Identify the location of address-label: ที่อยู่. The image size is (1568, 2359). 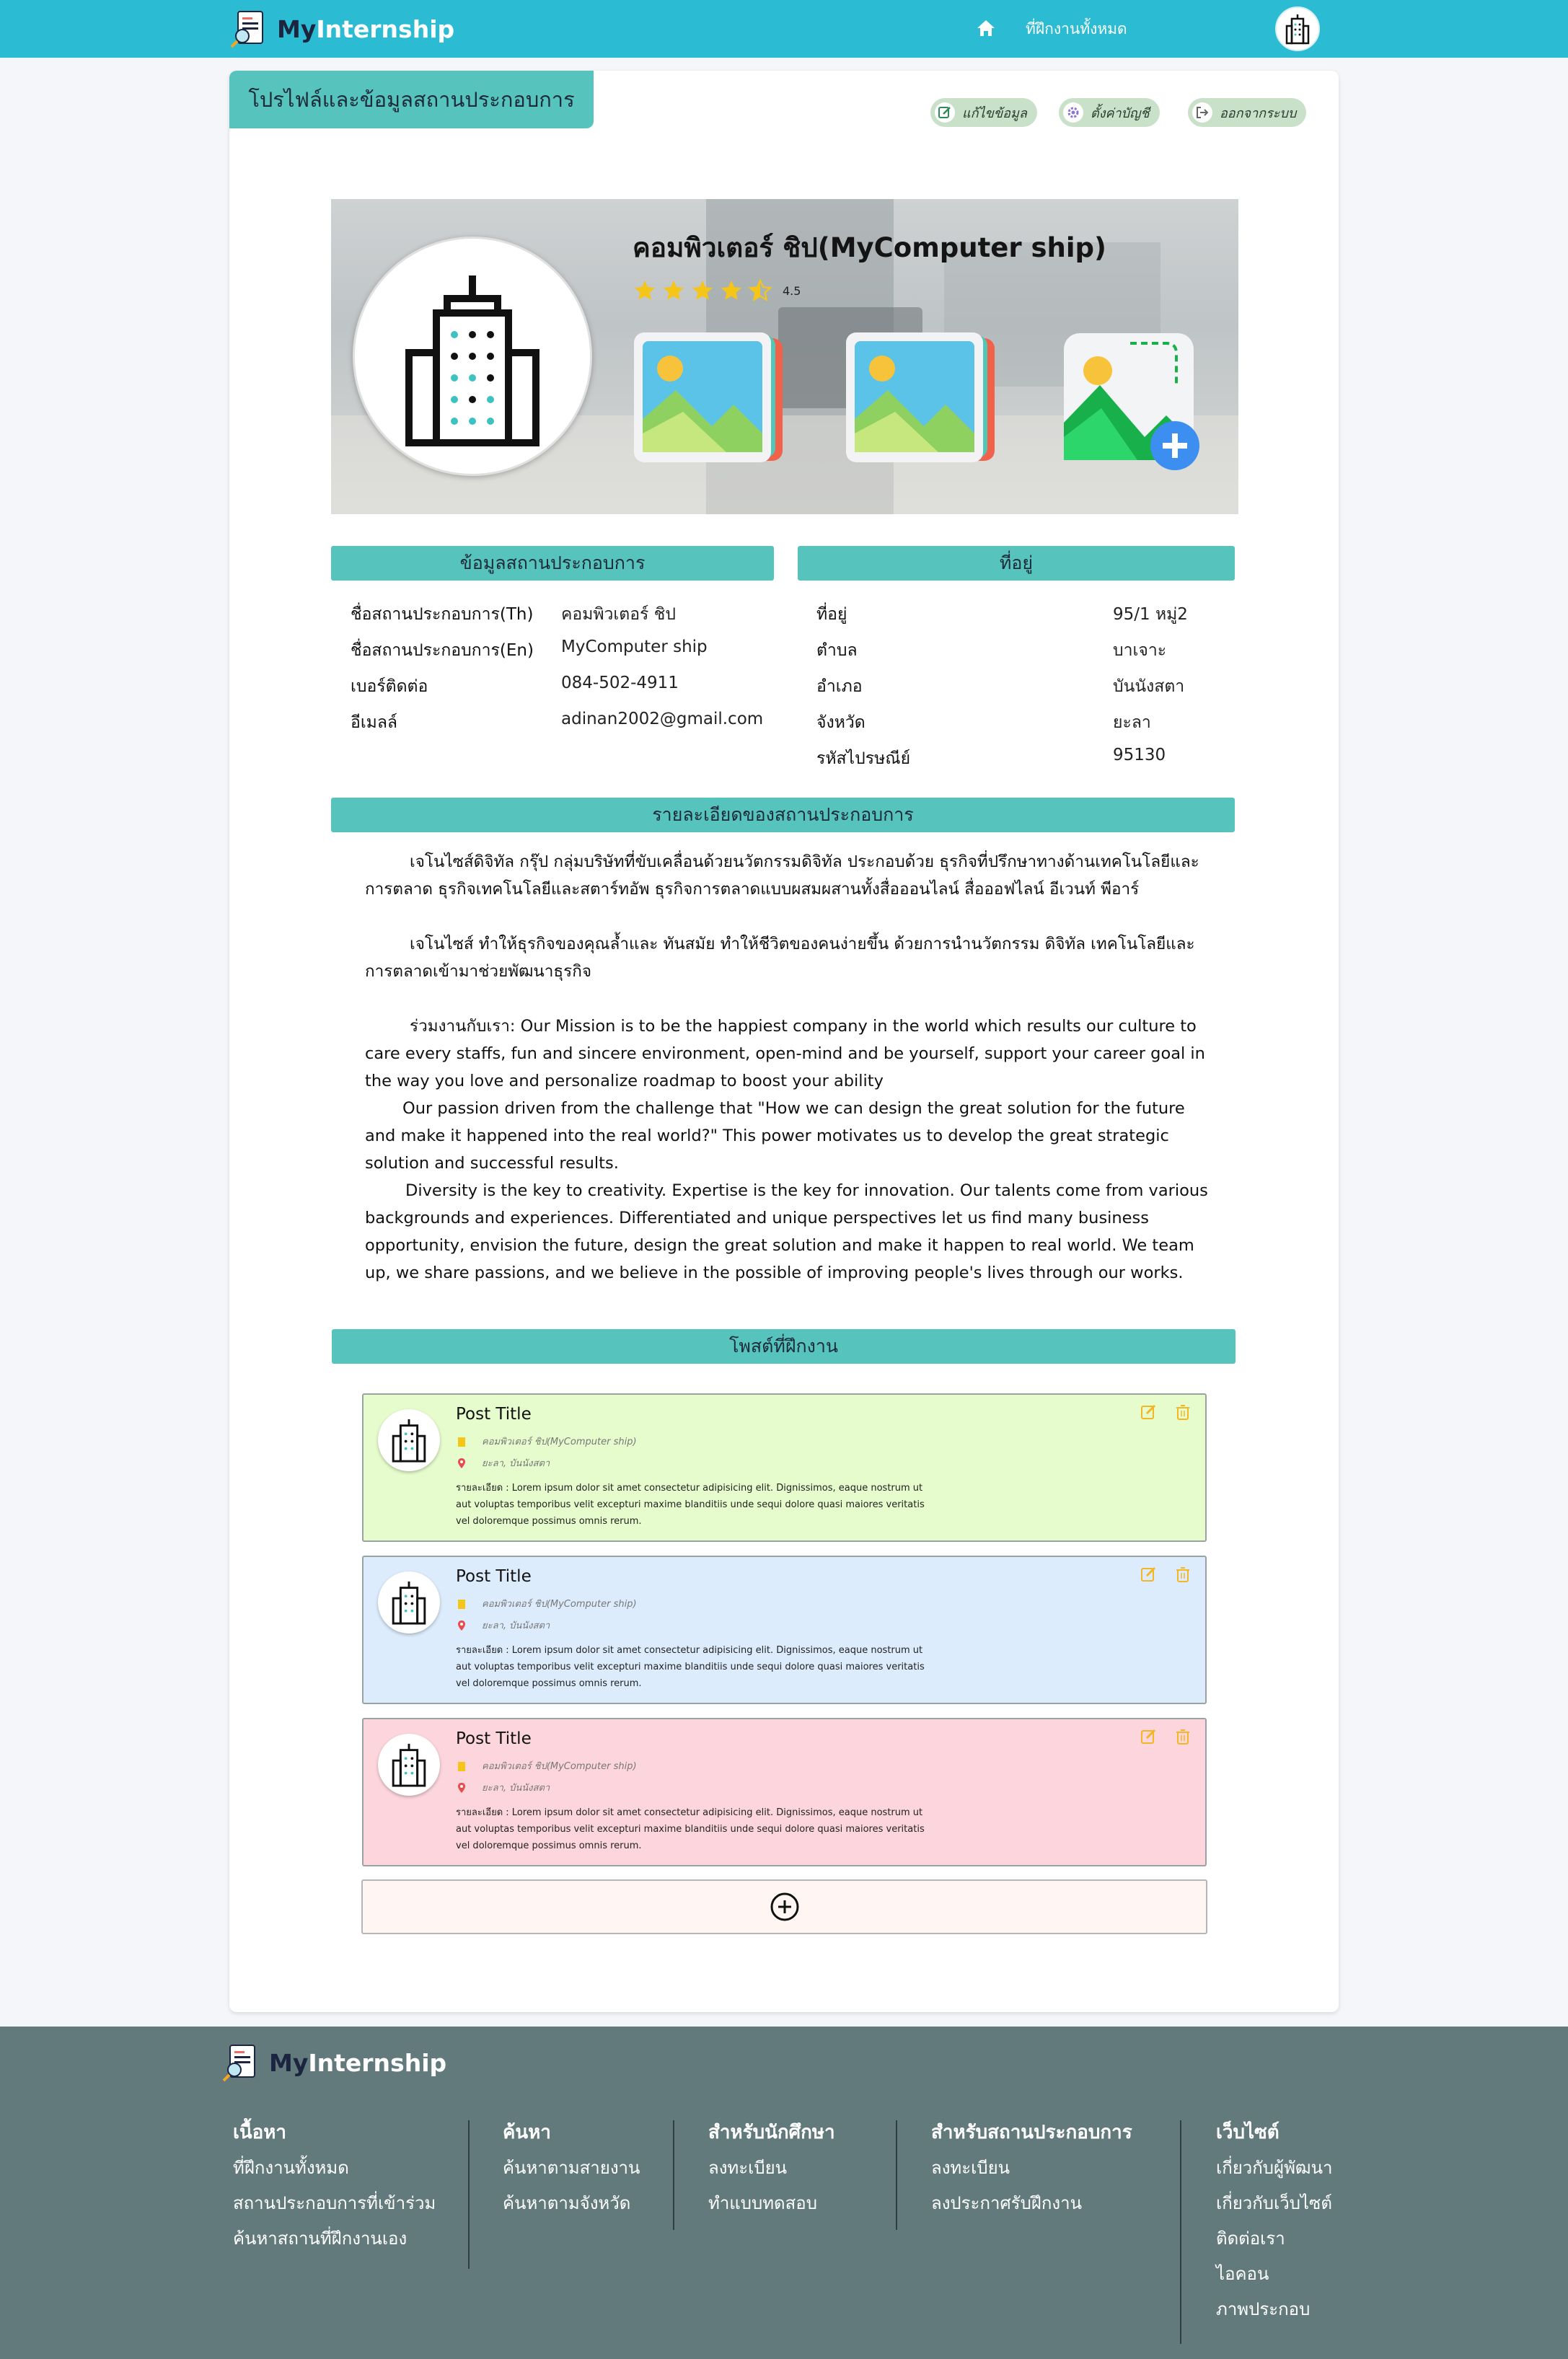
(832, 614).